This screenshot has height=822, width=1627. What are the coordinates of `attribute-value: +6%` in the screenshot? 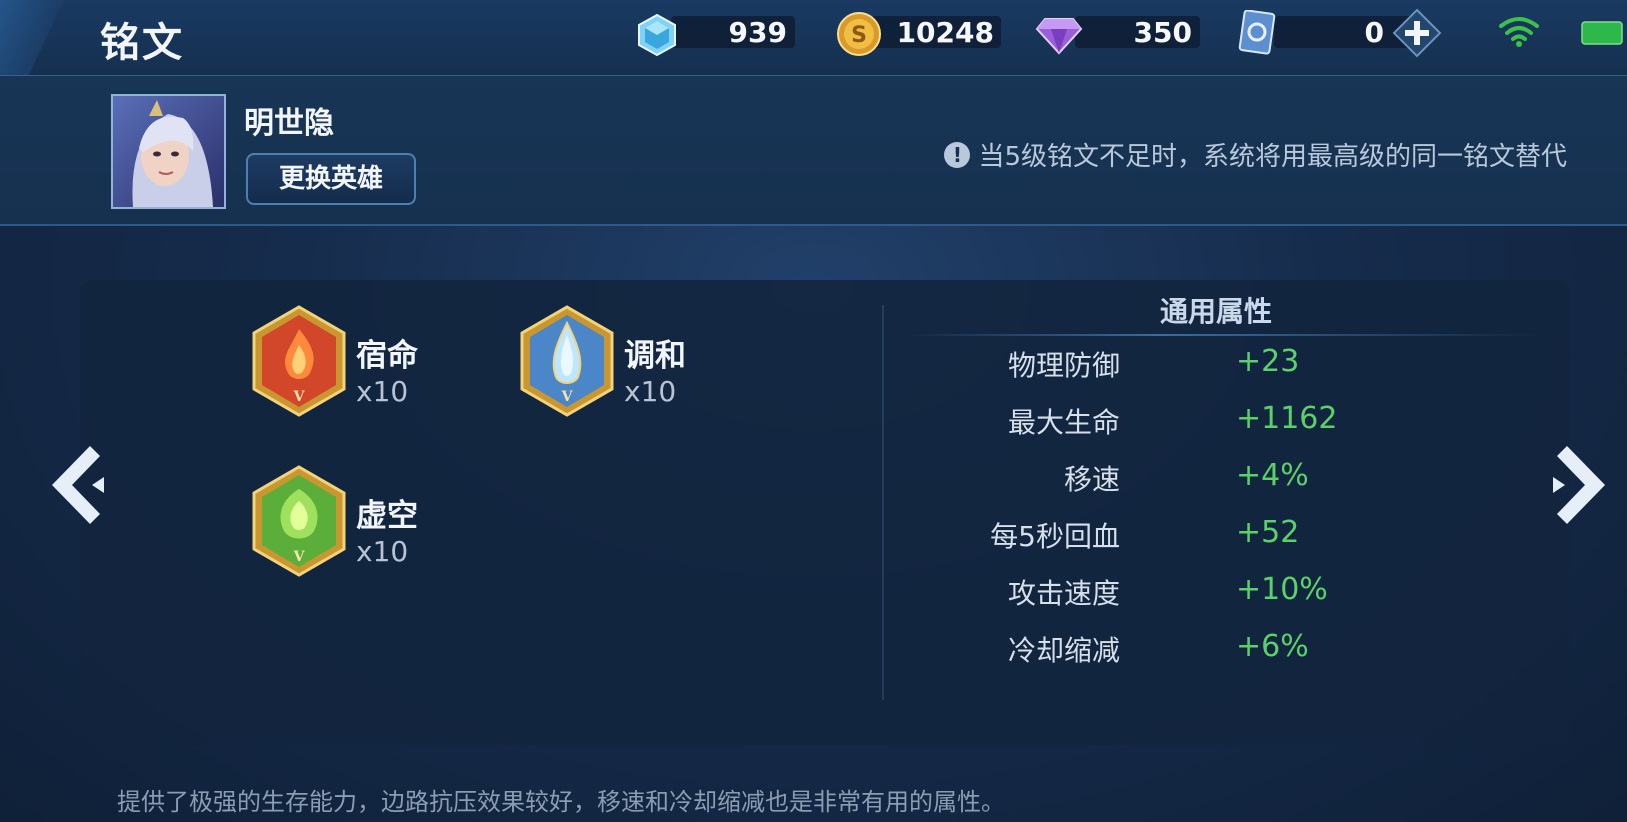 It's located at (1272, 646).